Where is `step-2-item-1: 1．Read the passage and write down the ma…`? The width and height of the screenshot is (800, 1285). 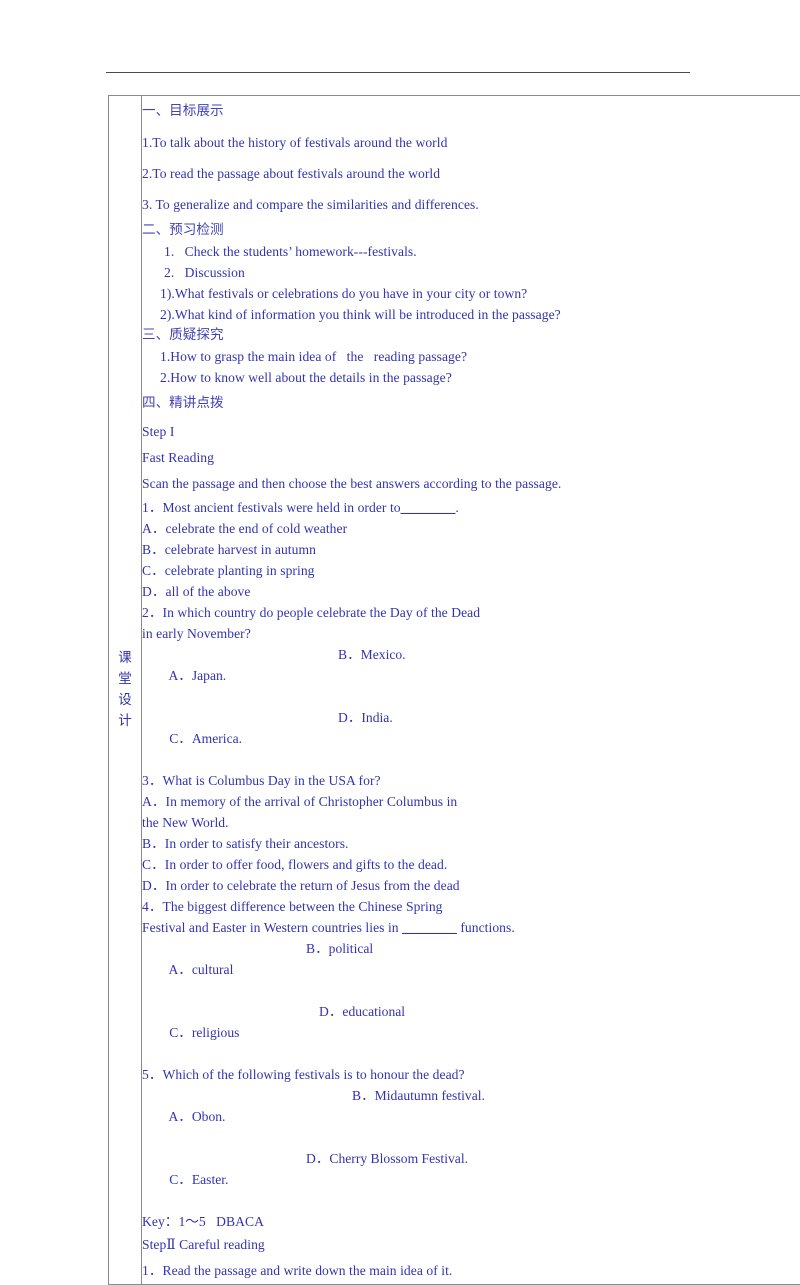
step-2-item-1: 1．Read the passage and write down the ma… is located at coordinates (471, 1271).